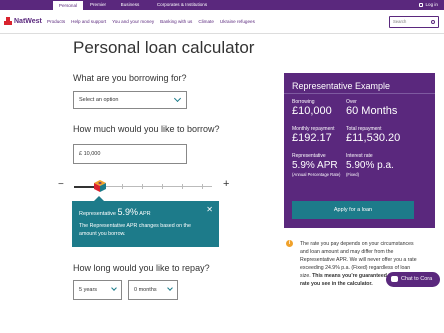 This screenshot has width=444, height=333. What do you see at coordinates (341, 86) in the screenshot?
I see `panel-title: Representative Example` at bounding box center [341, 86].